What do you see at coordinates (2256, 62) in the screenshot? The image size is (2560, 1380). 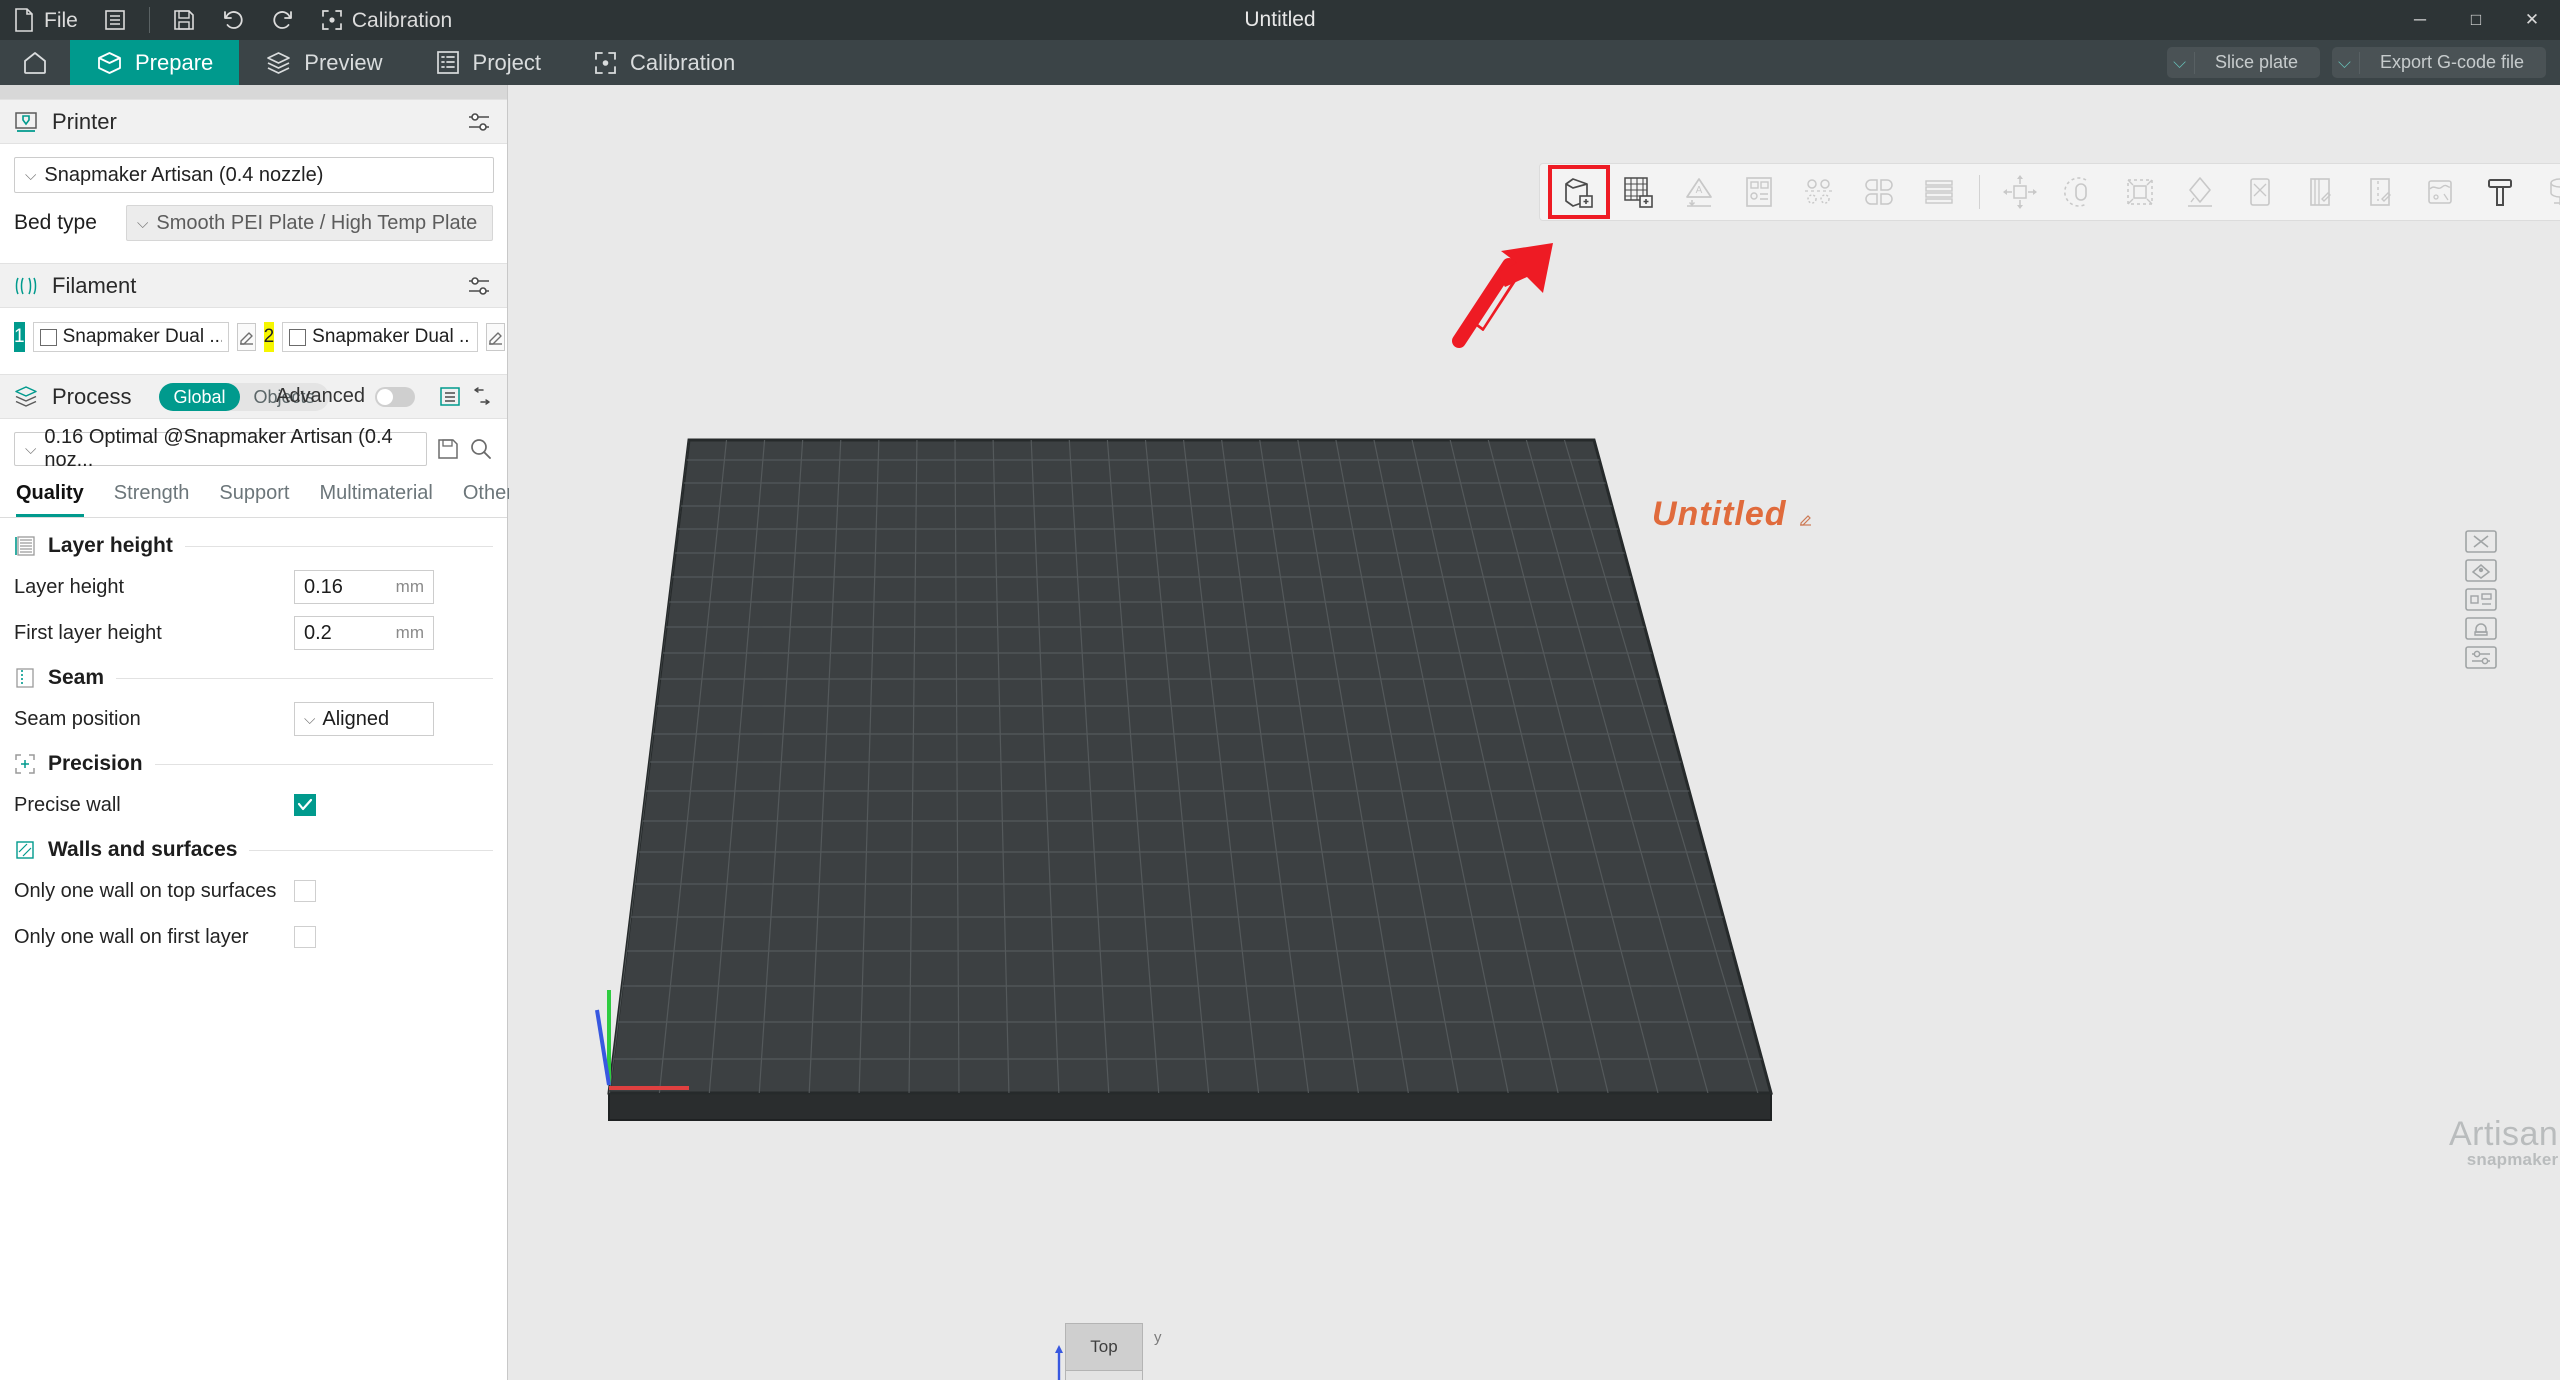 I see `slice-plate-label: Slice plate` at bounding box center [2256, 62].